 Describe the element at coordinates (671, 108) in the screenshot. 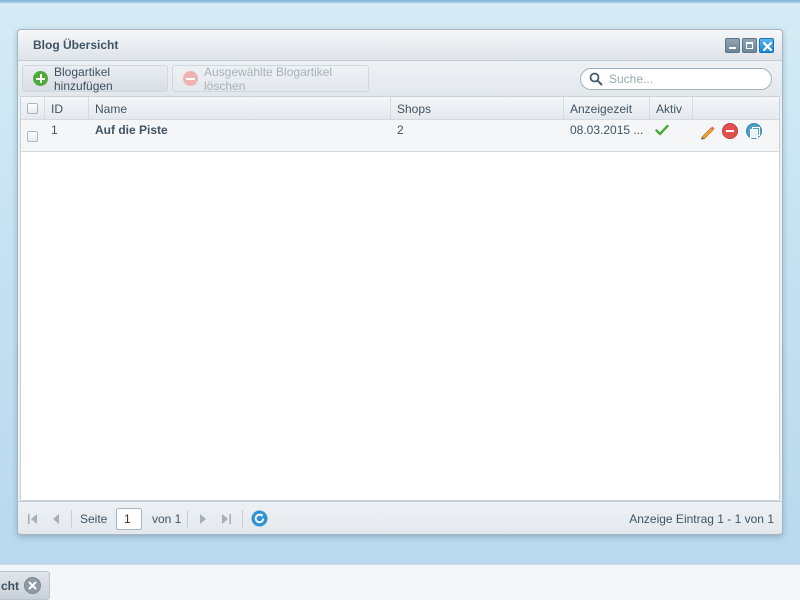

I see `column-header-aktiv: Aktiv` at that location.